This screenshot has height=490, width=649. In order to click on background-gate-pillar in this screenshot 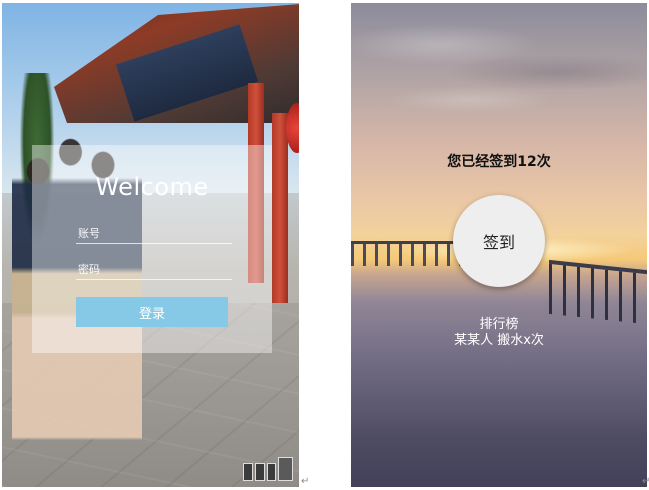, I will do `click(280, 208)`.